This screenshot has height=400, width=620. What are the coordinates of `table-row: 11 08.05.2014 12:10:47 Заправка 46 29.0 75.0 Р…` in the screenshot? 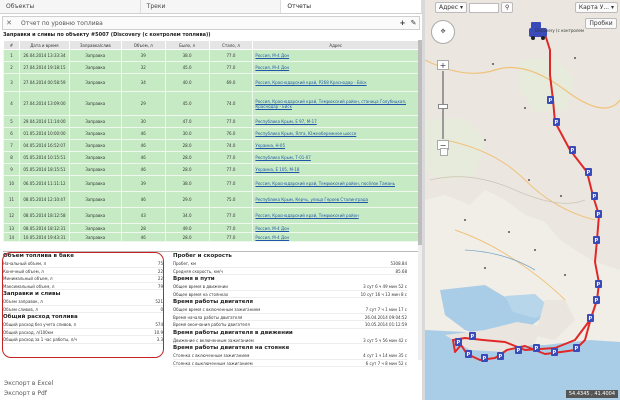 It's located at (211, 199).